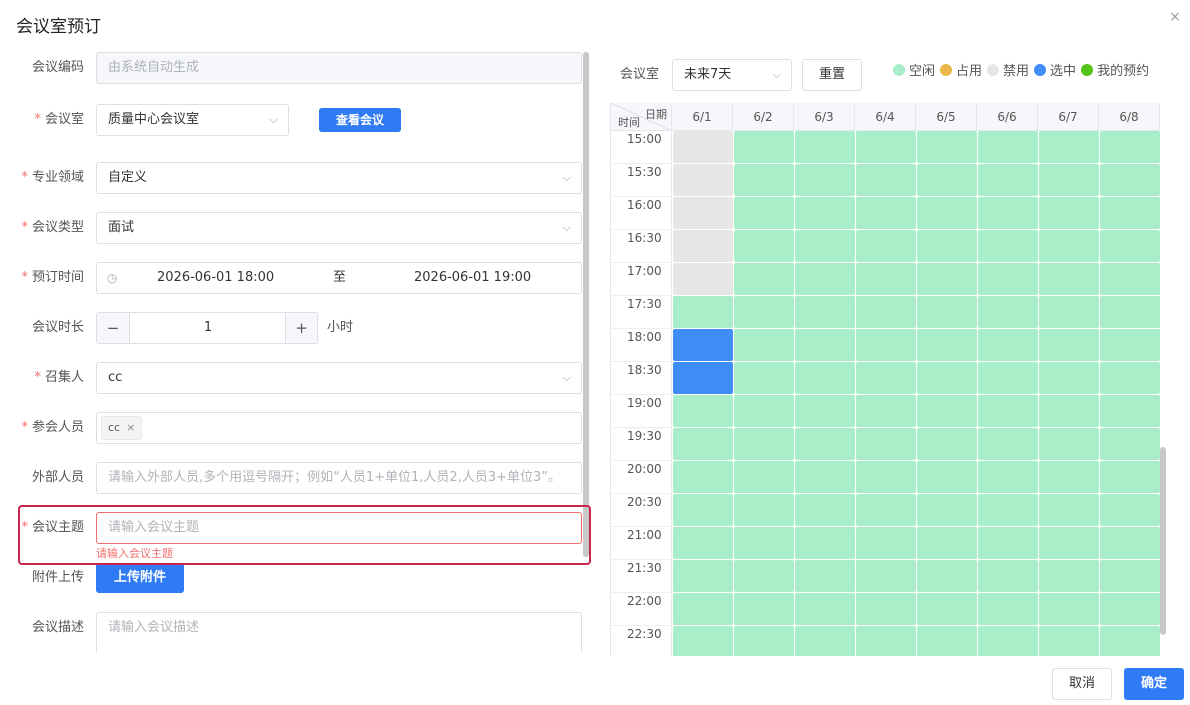  I want to click on field-select: 自定义 ⌵, so click(339, 178).